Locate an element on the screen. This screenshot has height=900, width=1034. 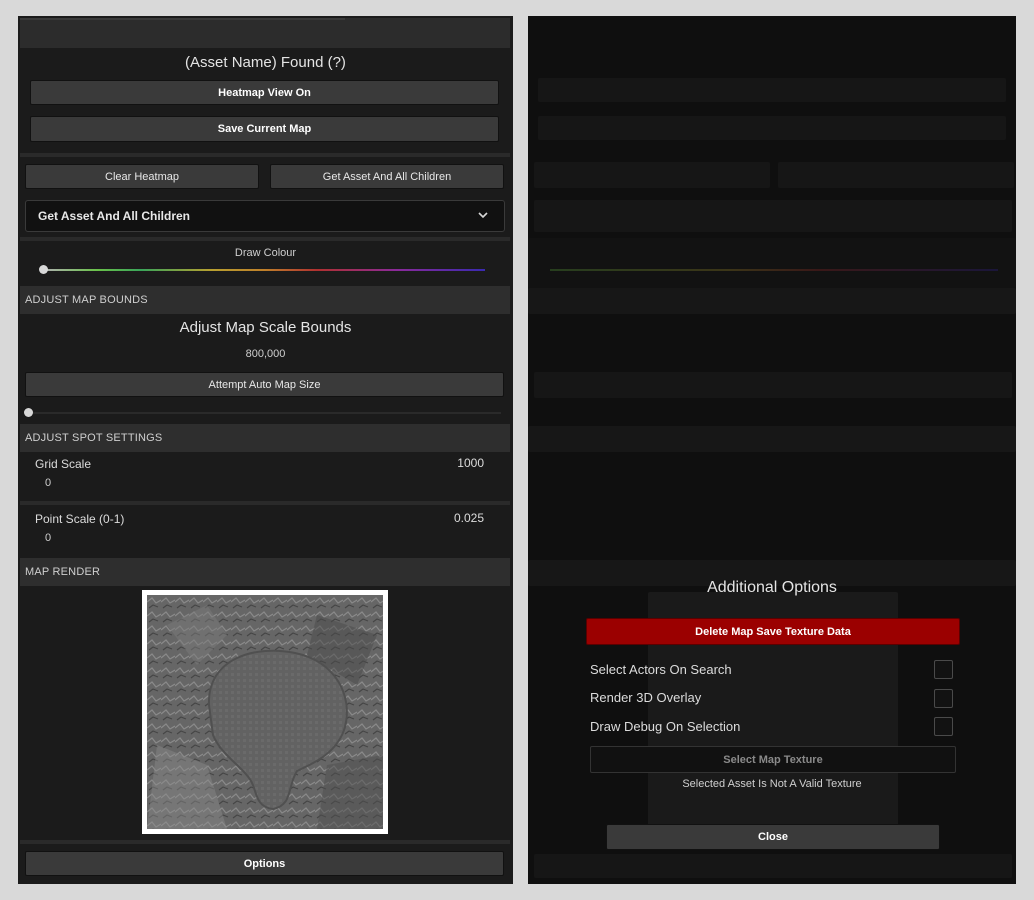
grid-scale-max: 1000 is located at coordinates (470, 463).